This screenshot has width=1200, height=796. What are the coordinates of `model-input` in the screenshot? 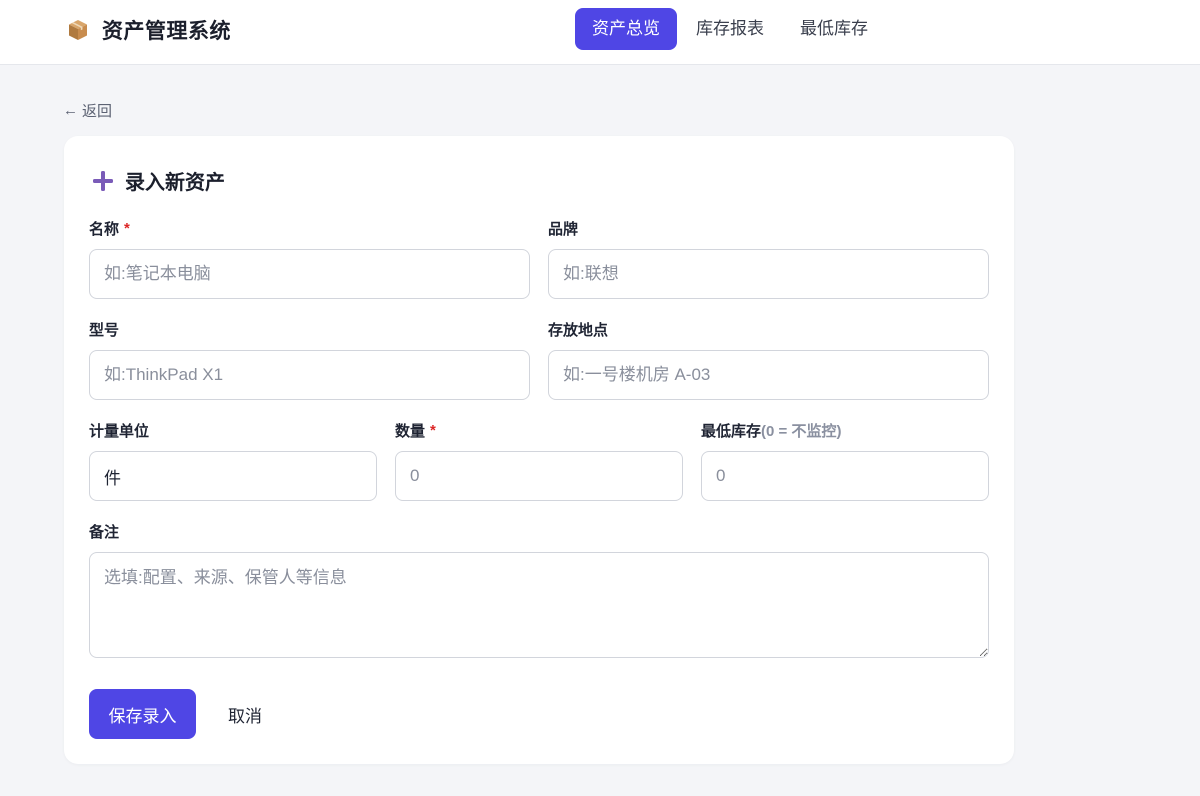 It's located at (309, 375).